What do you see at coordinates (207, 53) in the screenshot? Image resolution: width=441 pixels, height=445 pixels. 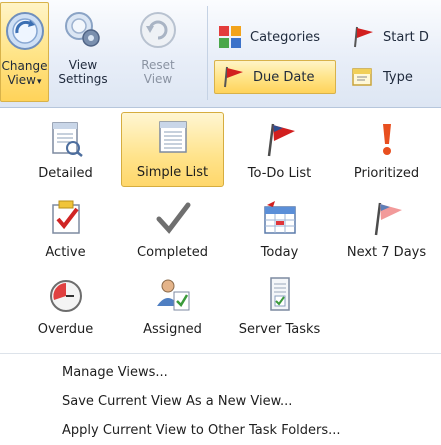 I see `ribbon-separator` at bounding box center [207, 53].